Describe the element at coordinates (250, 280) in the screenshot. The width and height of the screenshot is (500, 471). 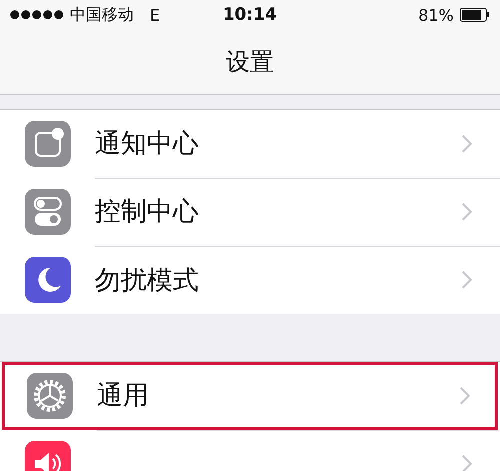
I see `settings-row: 勿扰模式` at that location.